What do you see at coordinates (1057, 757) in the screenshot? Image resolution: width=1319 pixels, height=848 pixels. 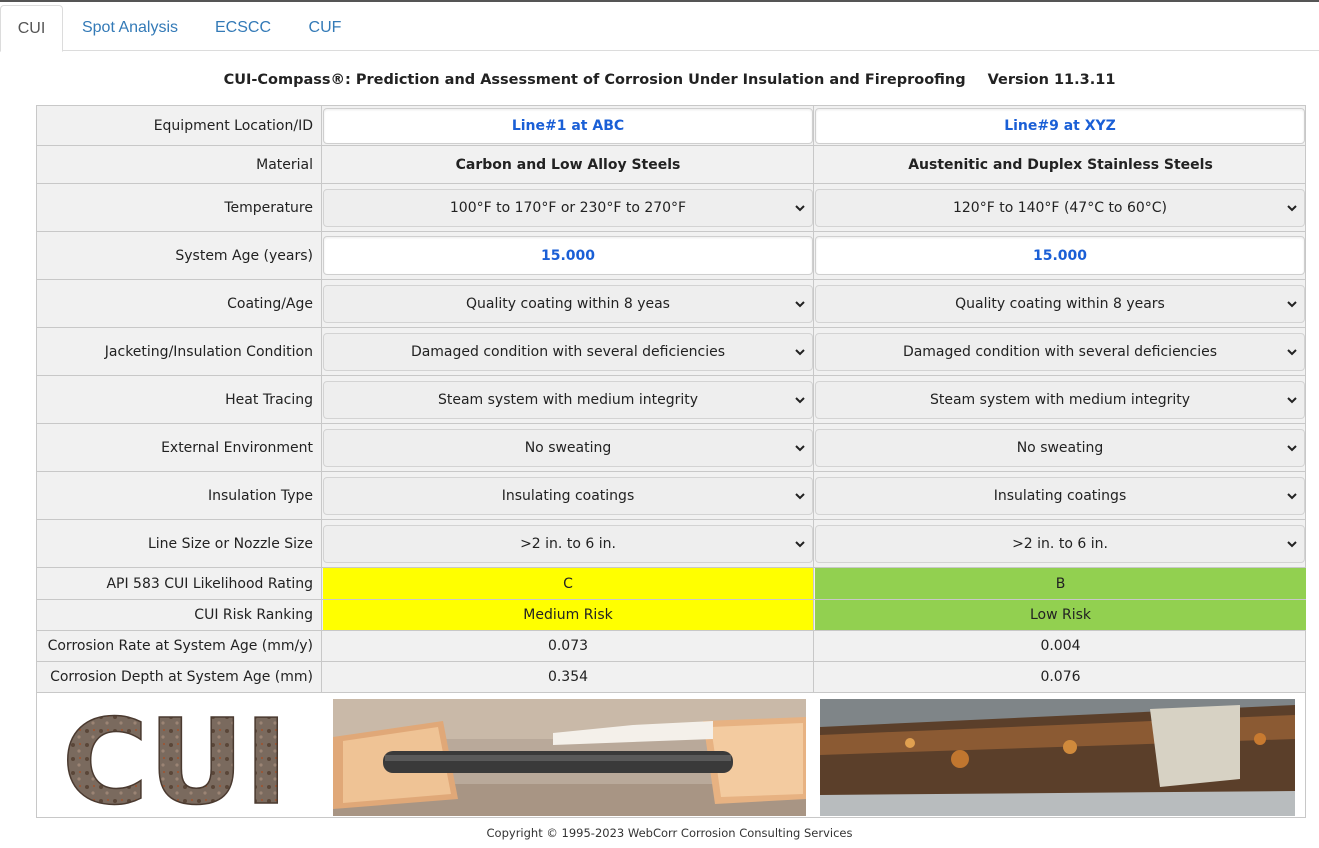 I see `corroded-pipe-photo` at bounding box center [1057, 757].